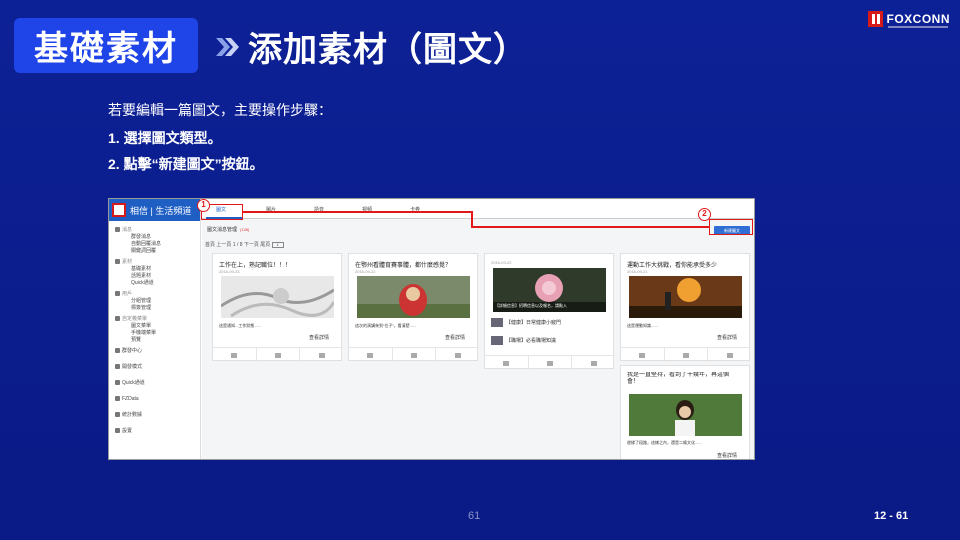  Describe the element at coordinates (704, 214) in the screenshot. I see `callout-badge-2: 2` at that location.